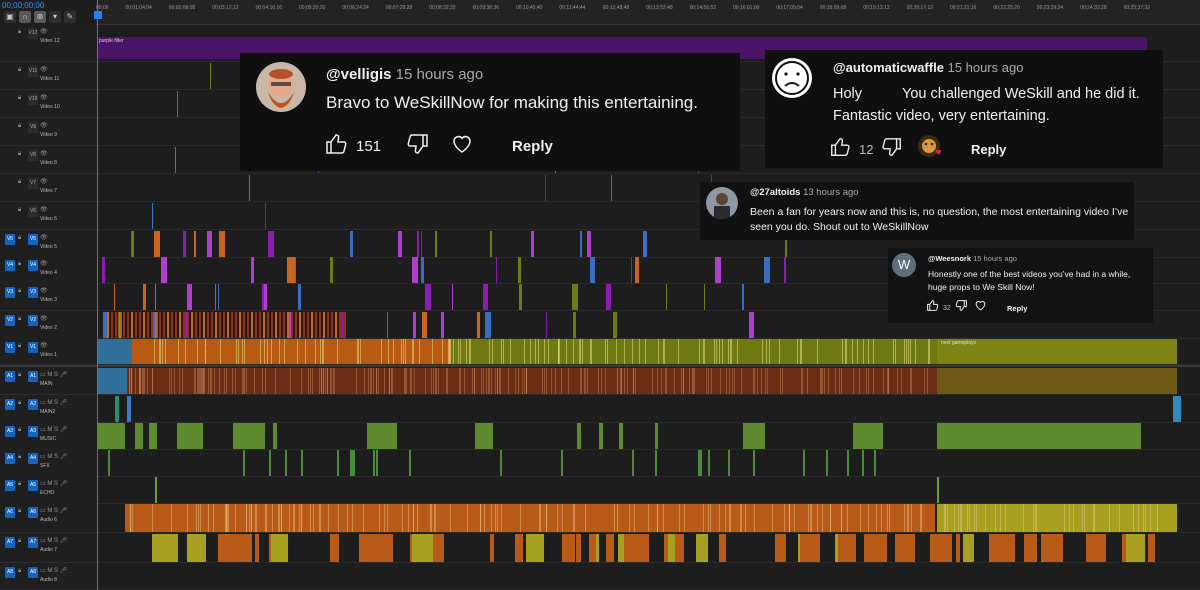  Describe the element at coordinates (33, 404) in the screenshot. I see `track-target: A2` at that location.